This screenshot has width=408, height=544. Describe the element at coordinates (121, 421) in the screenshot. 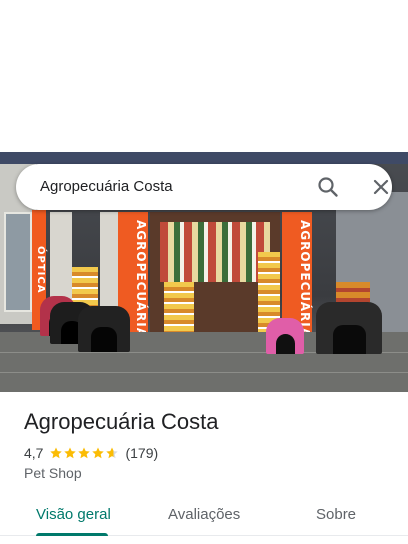

I see `place-title: Agropecuária Costa` at that location.